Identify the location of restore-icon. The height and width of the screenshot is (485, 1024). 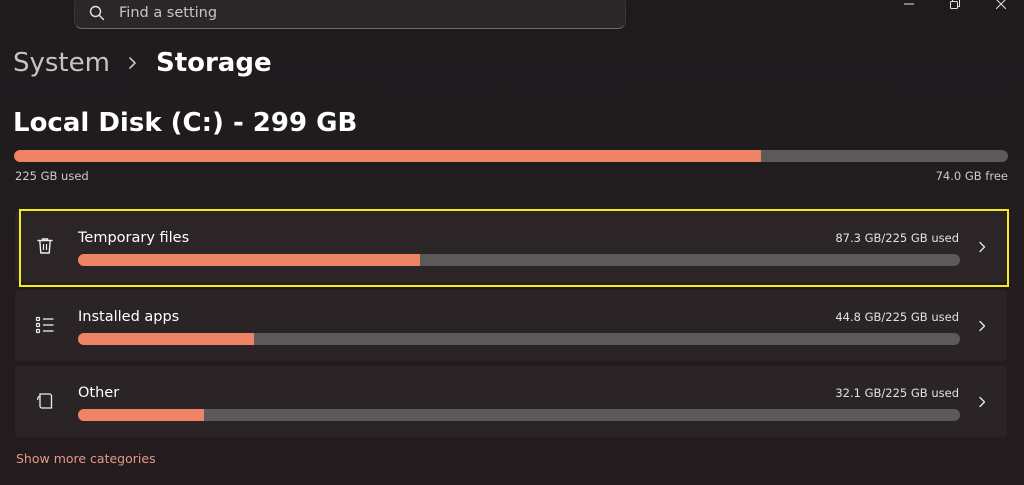
(955, 4).